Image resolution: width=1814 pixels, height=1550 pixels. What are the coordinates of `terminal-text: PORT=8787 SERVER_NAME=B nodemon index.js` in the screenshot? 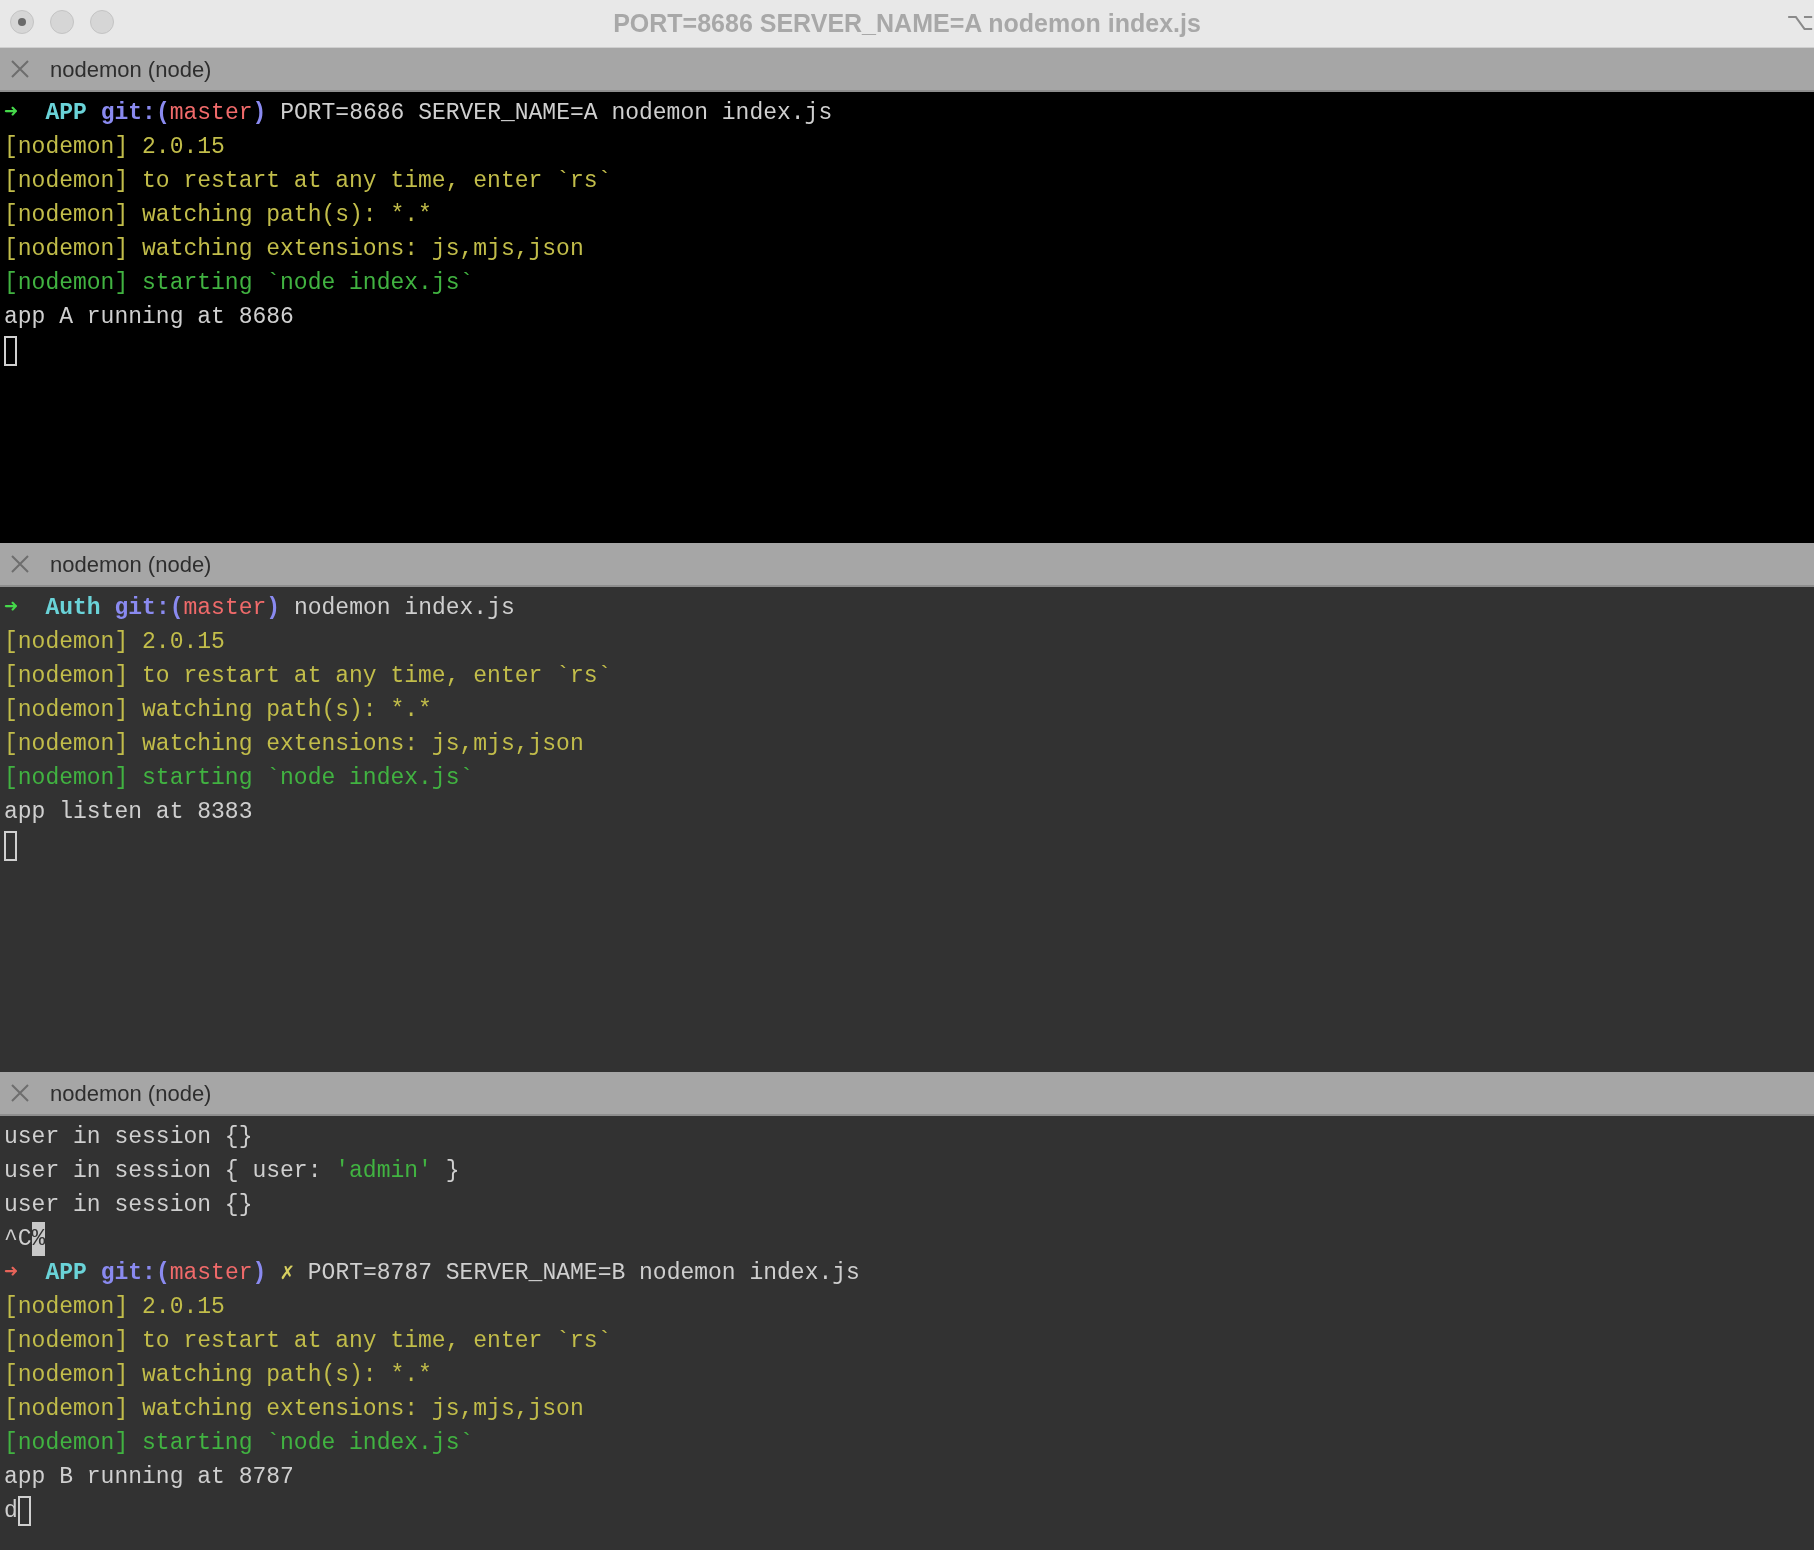 It's located at (583, 1273).